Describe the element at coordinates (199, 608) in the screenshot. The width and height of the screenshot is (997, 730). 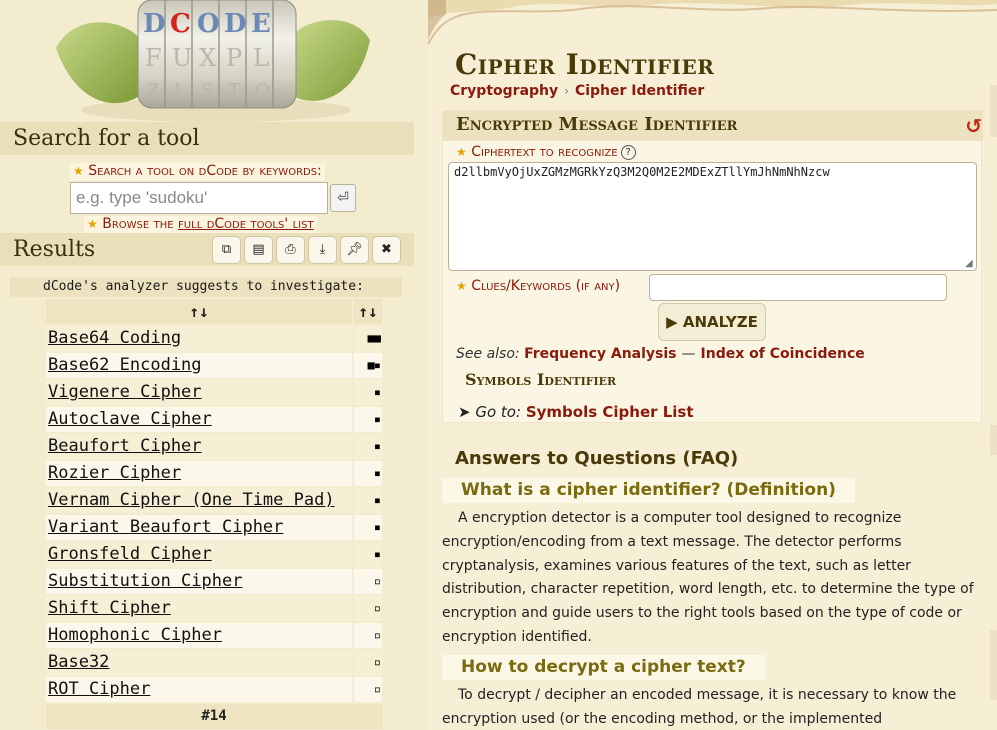
I see `result-name: Shift Cipher` at that location.